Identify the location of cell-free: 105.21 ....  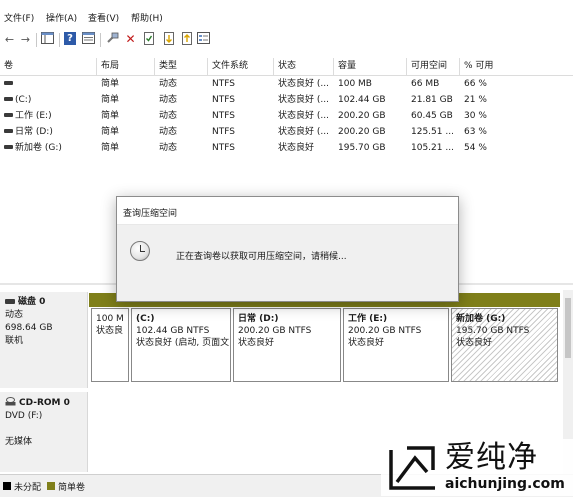
(432, 148).